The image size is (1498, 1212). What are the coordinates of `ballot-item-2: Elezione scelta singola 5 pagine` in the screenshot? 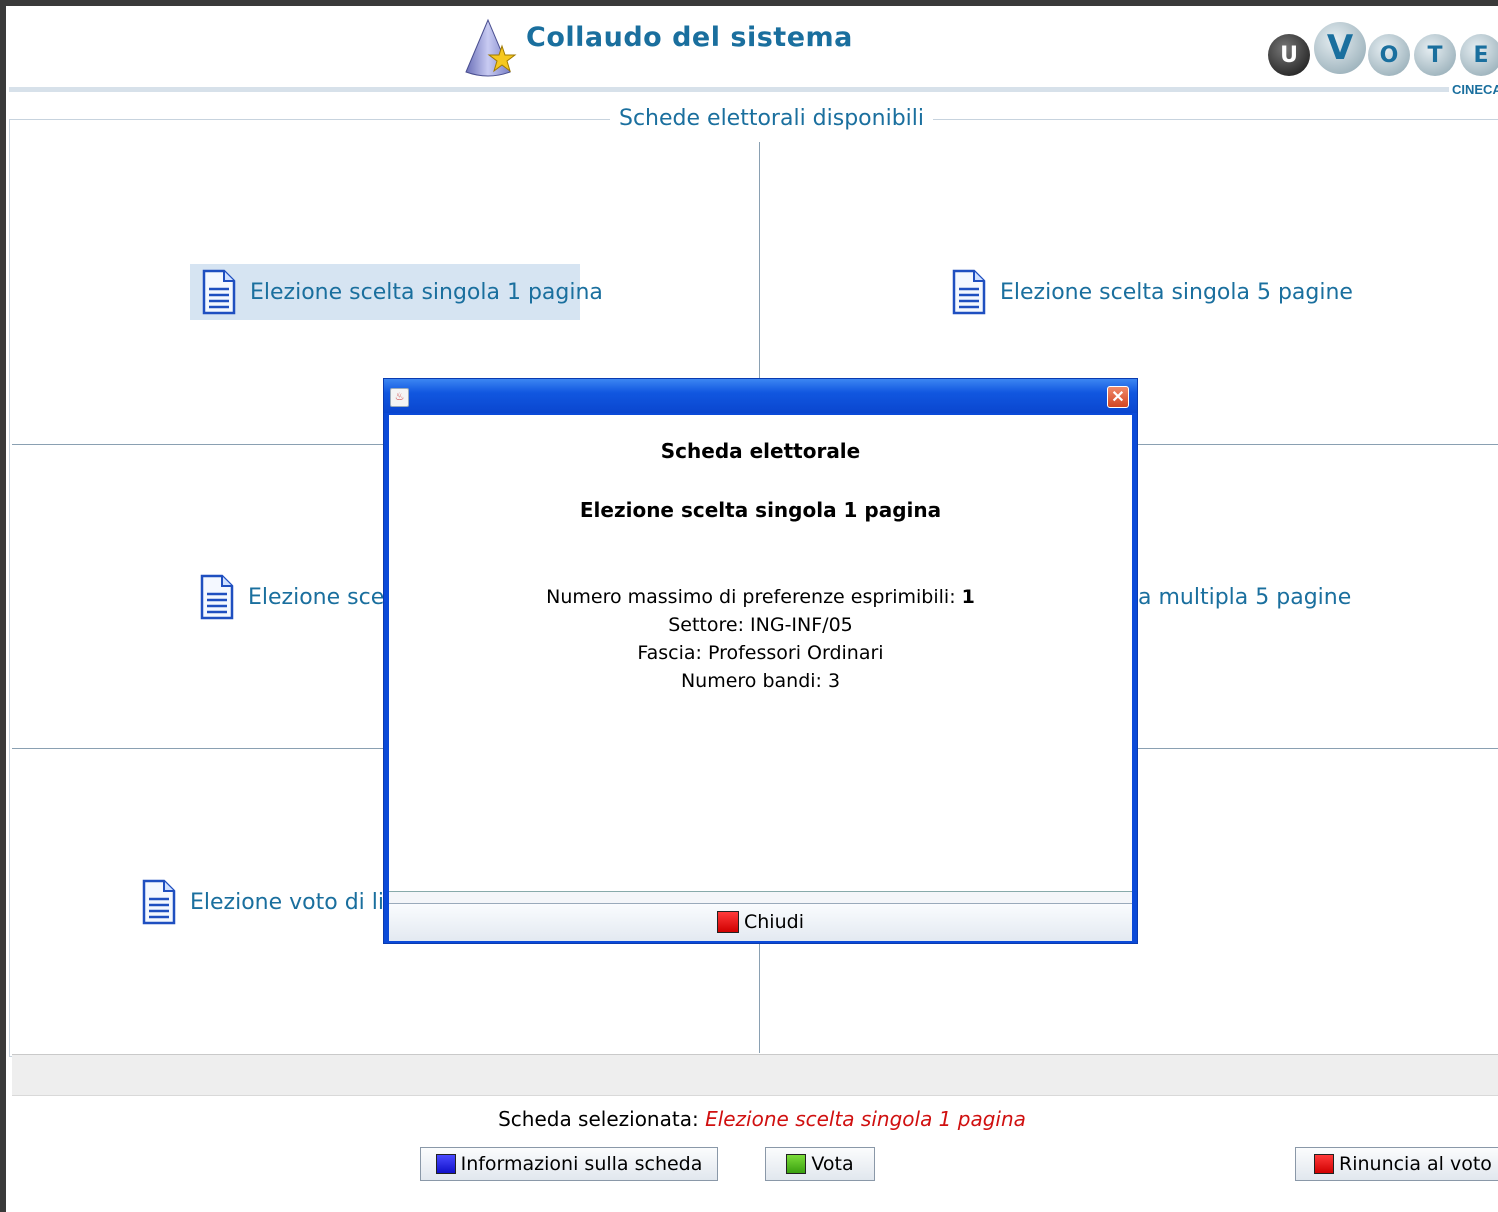 It's located at (1146, 292).